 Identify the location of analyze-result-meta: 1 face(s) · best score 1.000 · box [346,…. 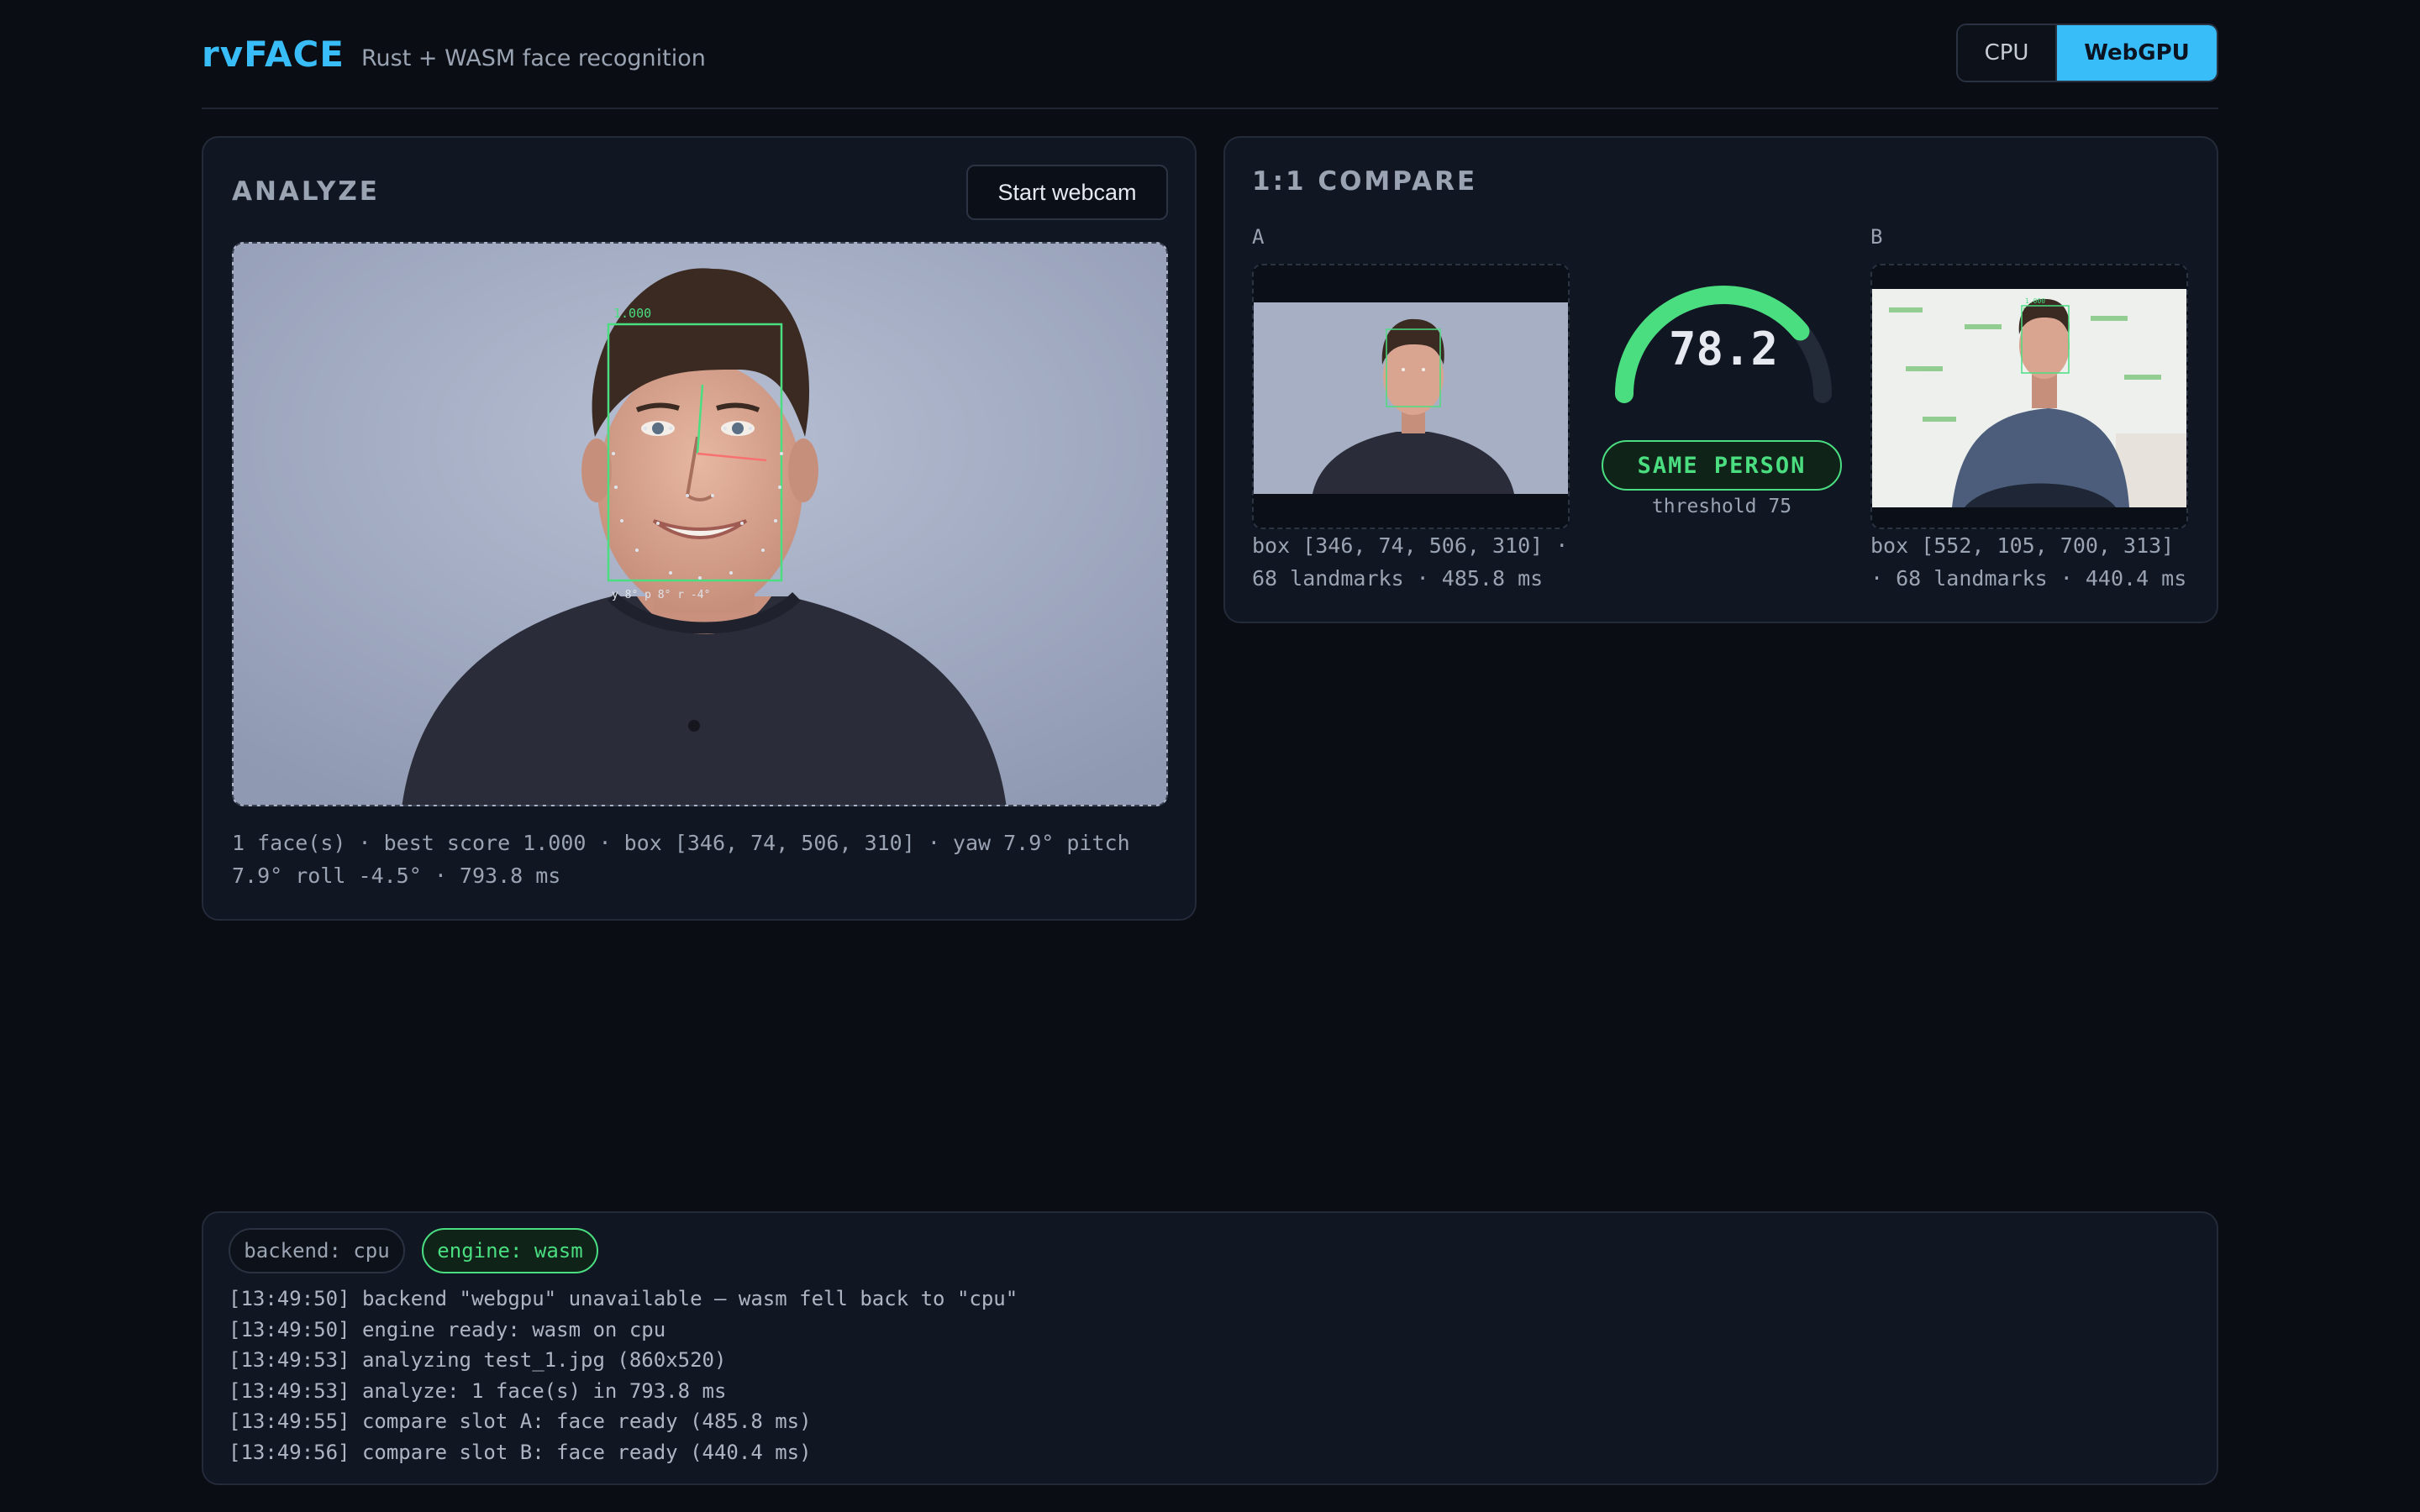
(681, 859).